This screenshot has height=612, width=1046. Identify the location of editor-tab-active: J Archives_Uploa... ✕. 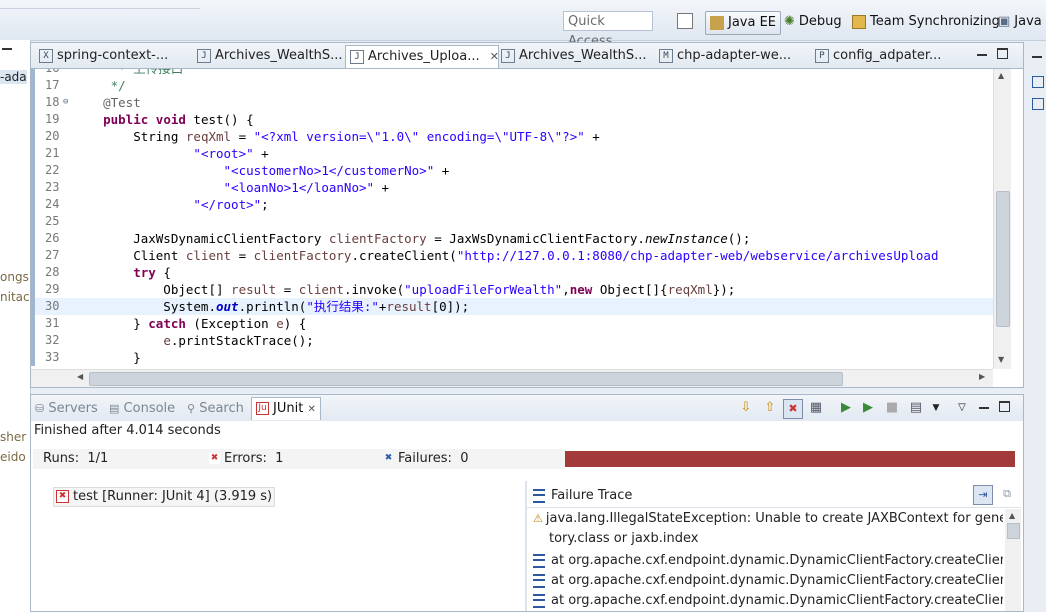
(422, 56).